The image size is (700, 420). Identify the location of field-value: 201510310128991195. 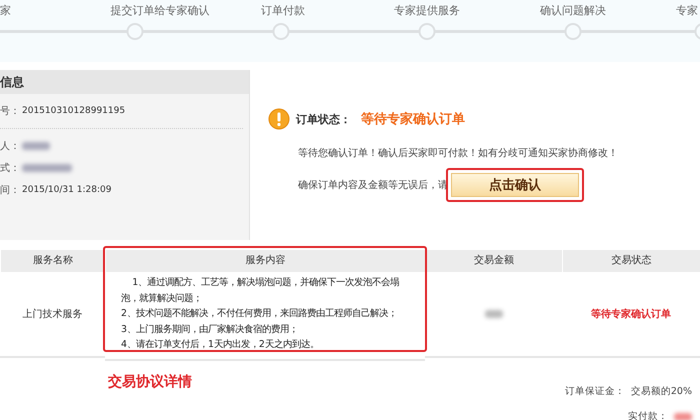
(74, 111).